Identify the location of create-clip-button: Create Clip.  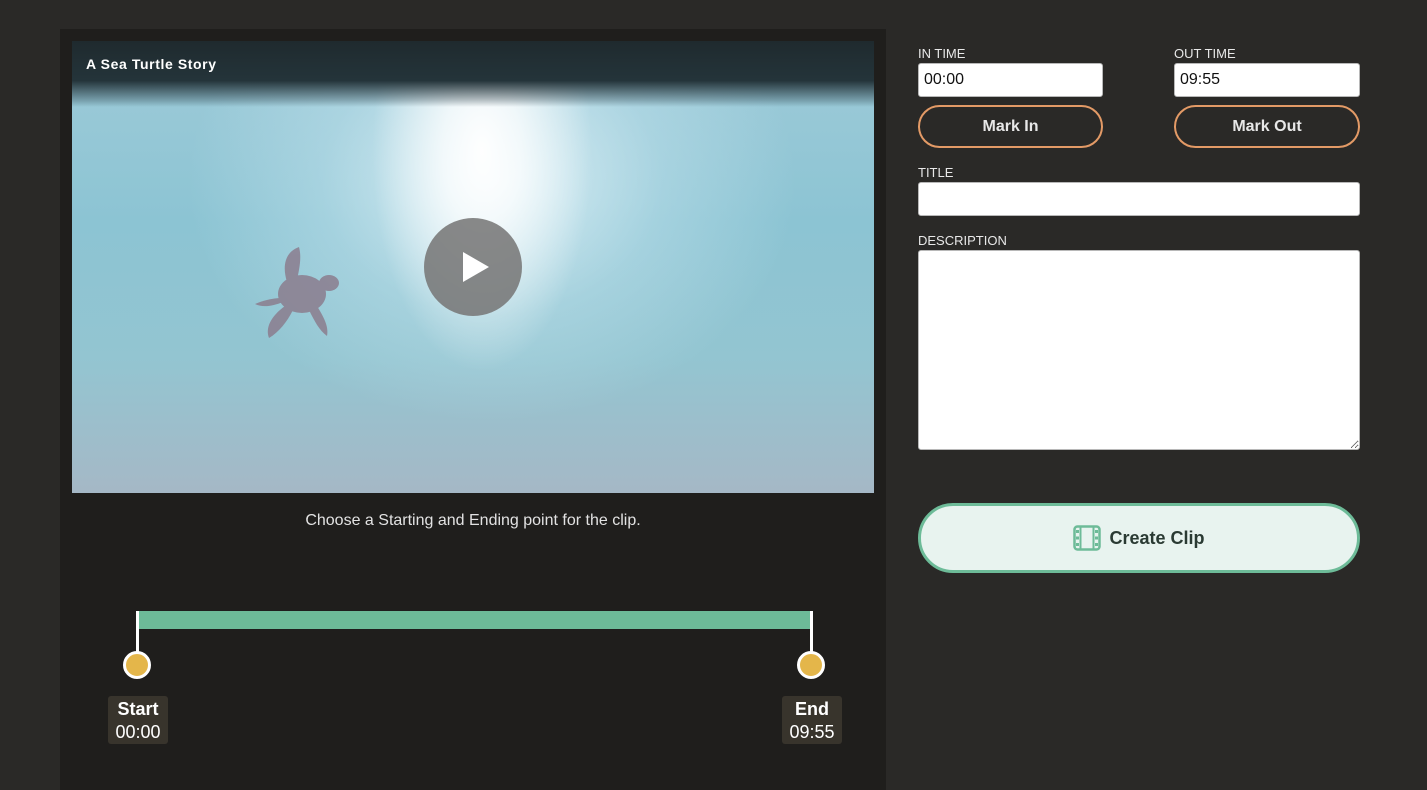
(1139, 538).